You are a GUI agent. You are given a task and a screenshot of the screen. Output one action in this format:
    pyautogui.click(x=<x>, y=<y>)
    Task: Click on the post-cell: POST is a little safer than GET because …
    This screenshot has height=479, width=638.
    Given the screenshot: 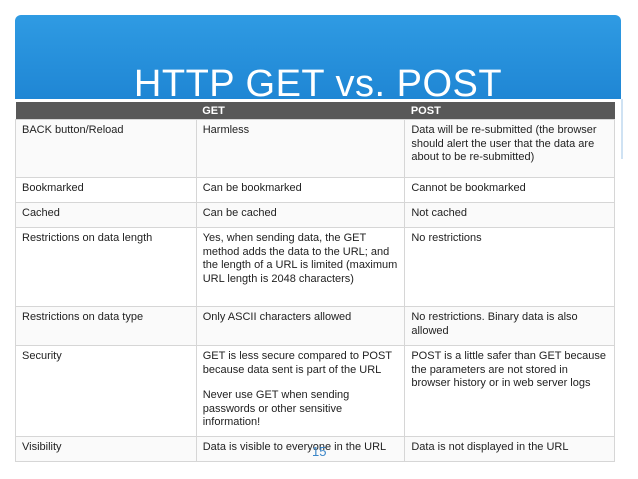 What is the action you would take?
    pyautogui.click(x=509, y=391)
    